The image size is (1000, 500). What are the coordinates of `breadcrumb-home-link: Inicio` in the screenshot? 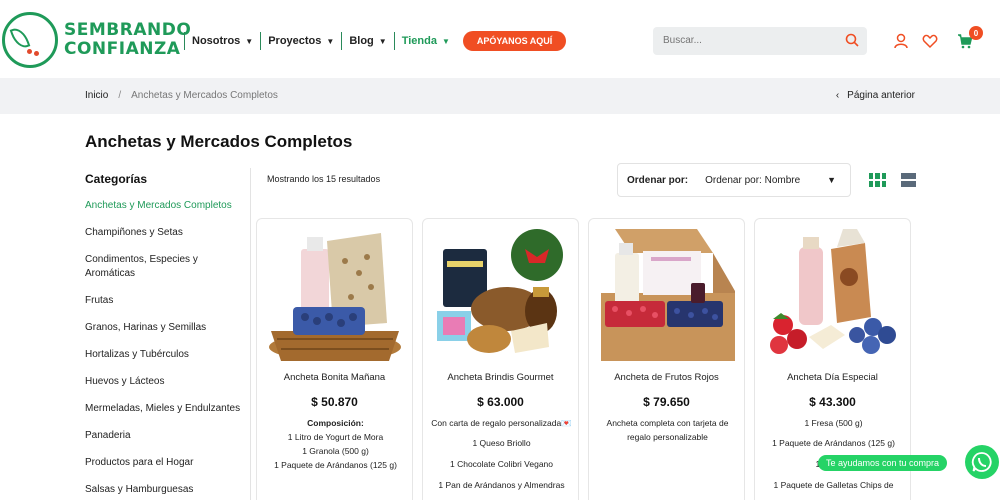 It's located at (96, 95).